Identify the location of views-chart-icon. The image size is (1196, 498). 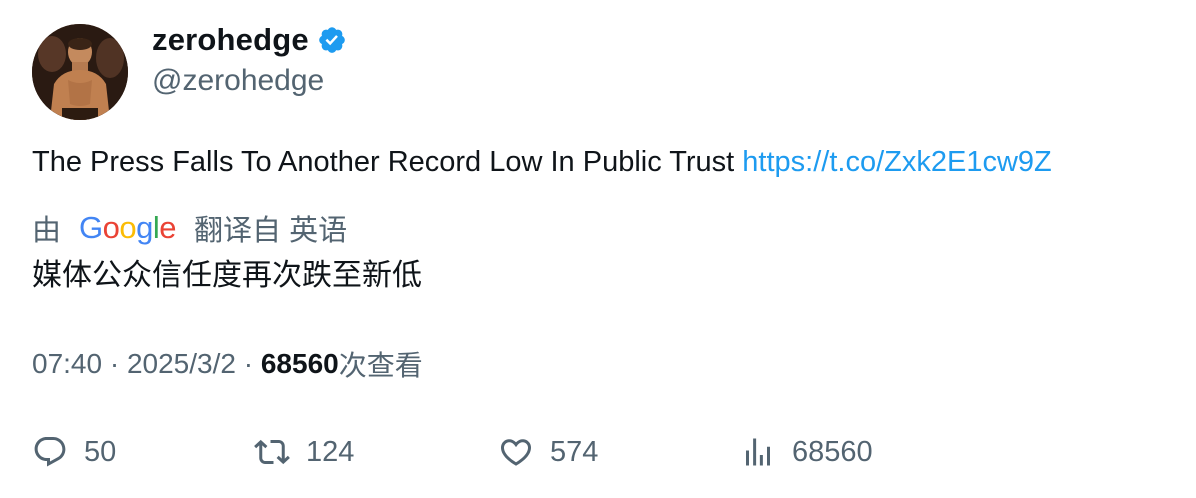
(758, 452).